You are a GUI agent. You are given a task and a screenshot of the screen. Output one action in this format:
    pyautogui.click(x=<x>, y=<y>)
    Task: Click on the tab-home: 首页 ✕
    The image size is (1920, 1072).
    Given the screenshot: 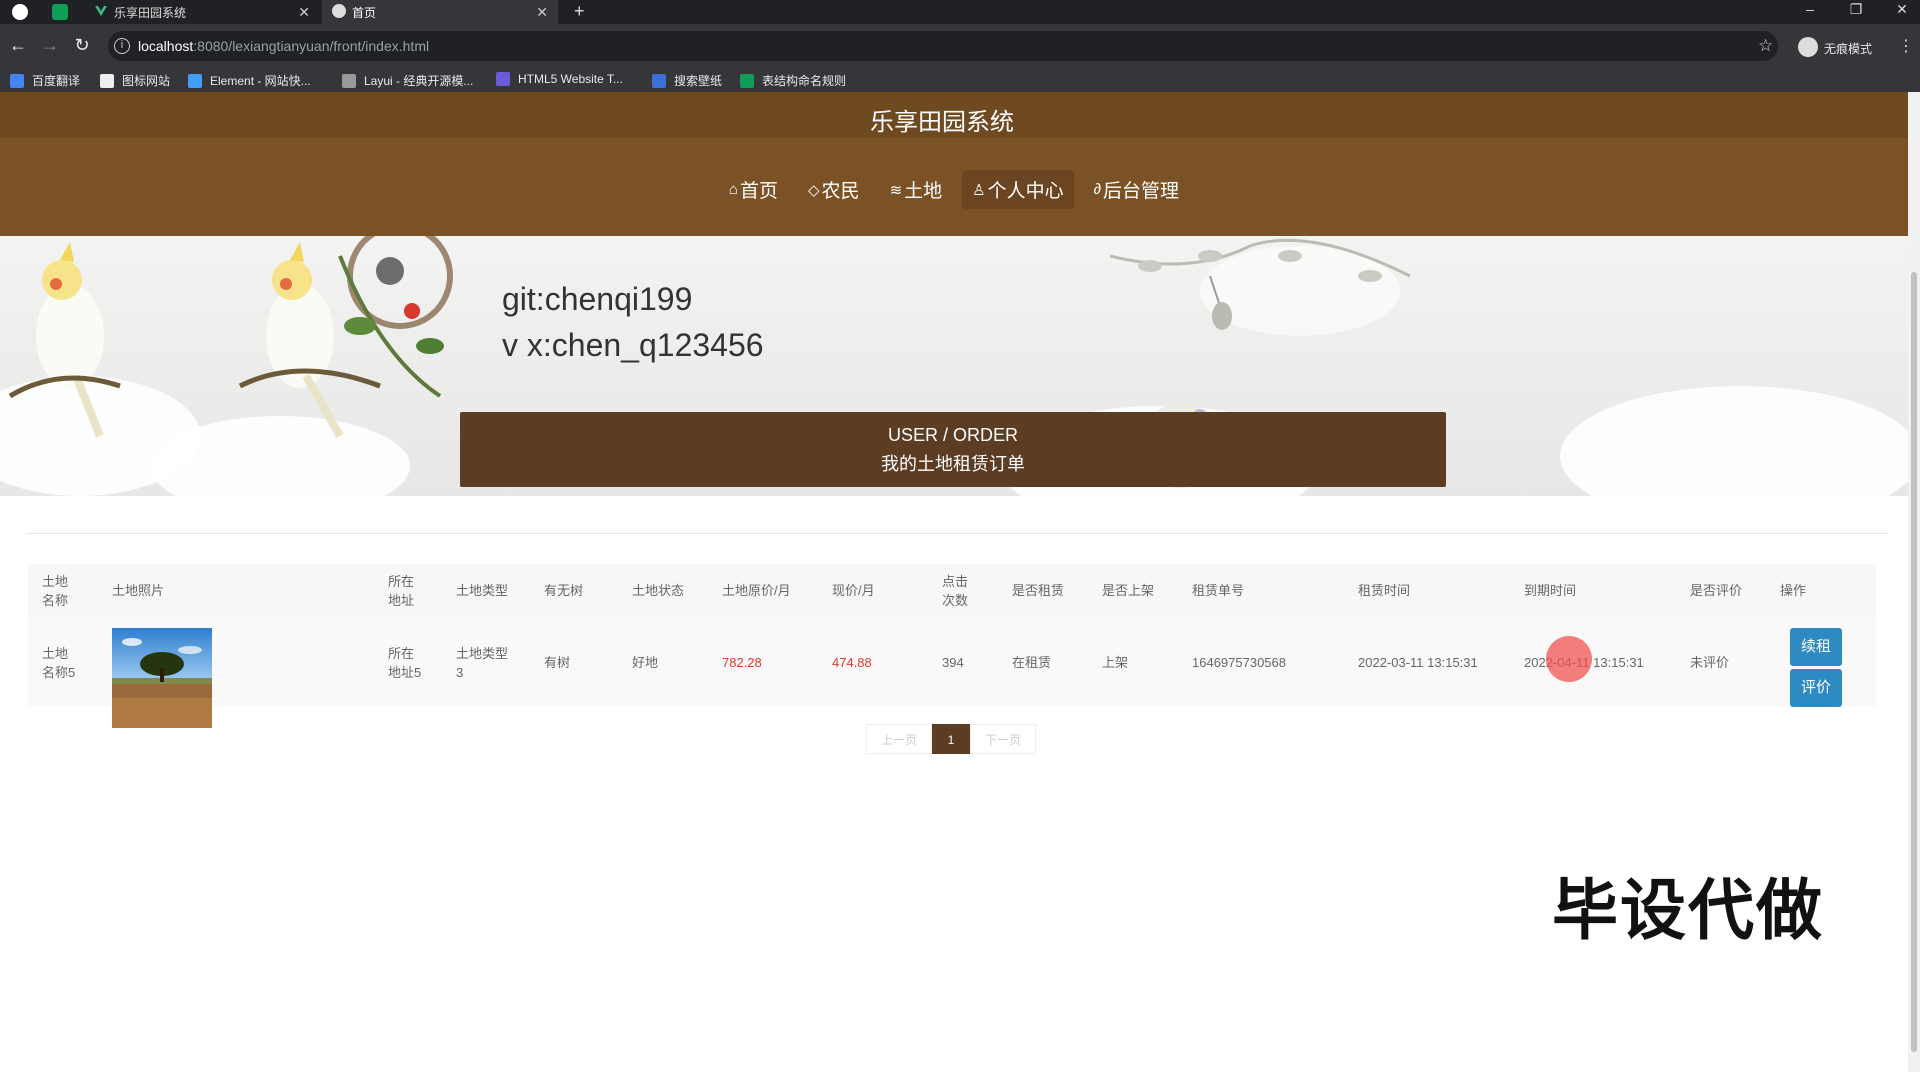 What is the action you would take?
    pyautogui.click(x=440, y=12)
    